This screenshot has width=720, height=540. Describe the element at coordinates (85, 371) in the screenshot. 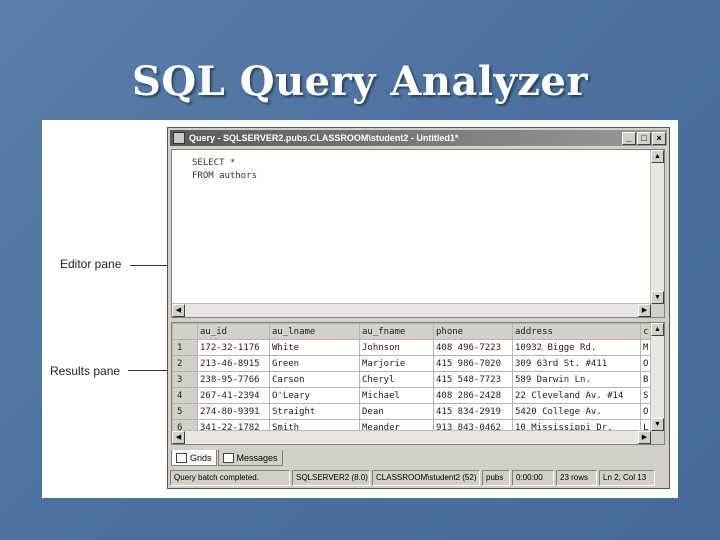

I see `results-pane-callout: Results pane` at that location.